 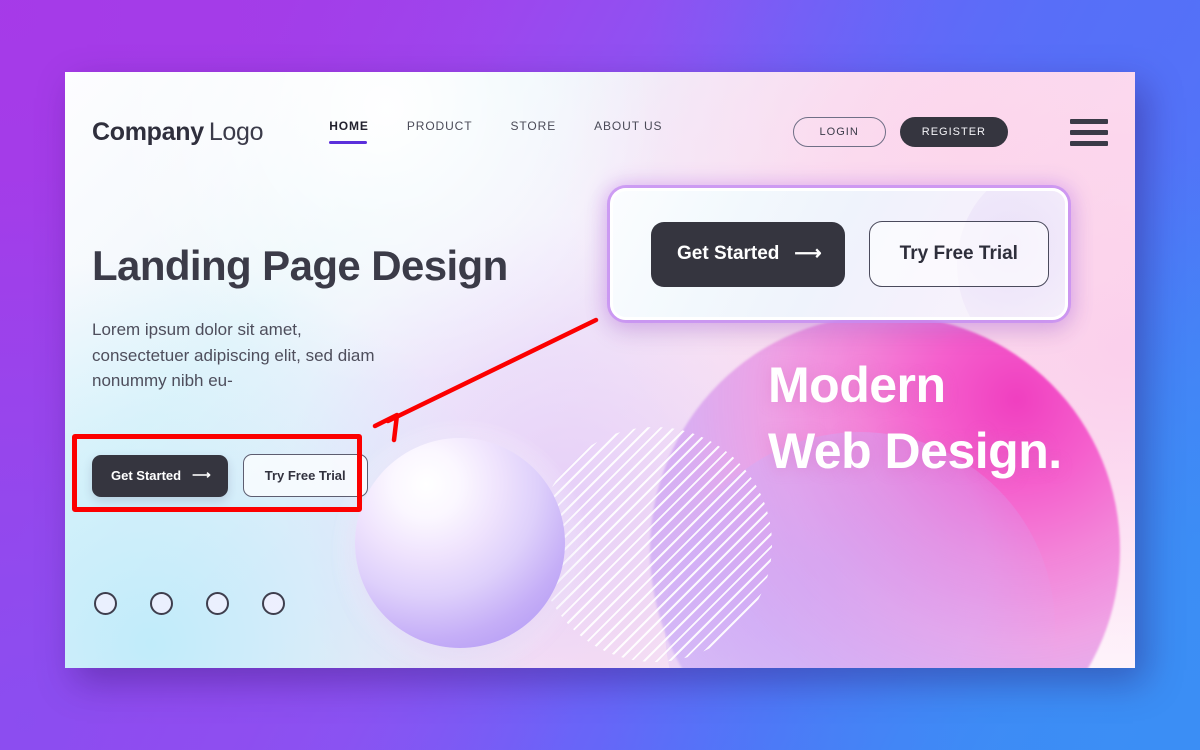 What do you see at coordinates (230, 475) in the screenshot?
I see `hero-cta-row: Get Started ⟶ Try Free Trial` at bounding box center [230, 475].